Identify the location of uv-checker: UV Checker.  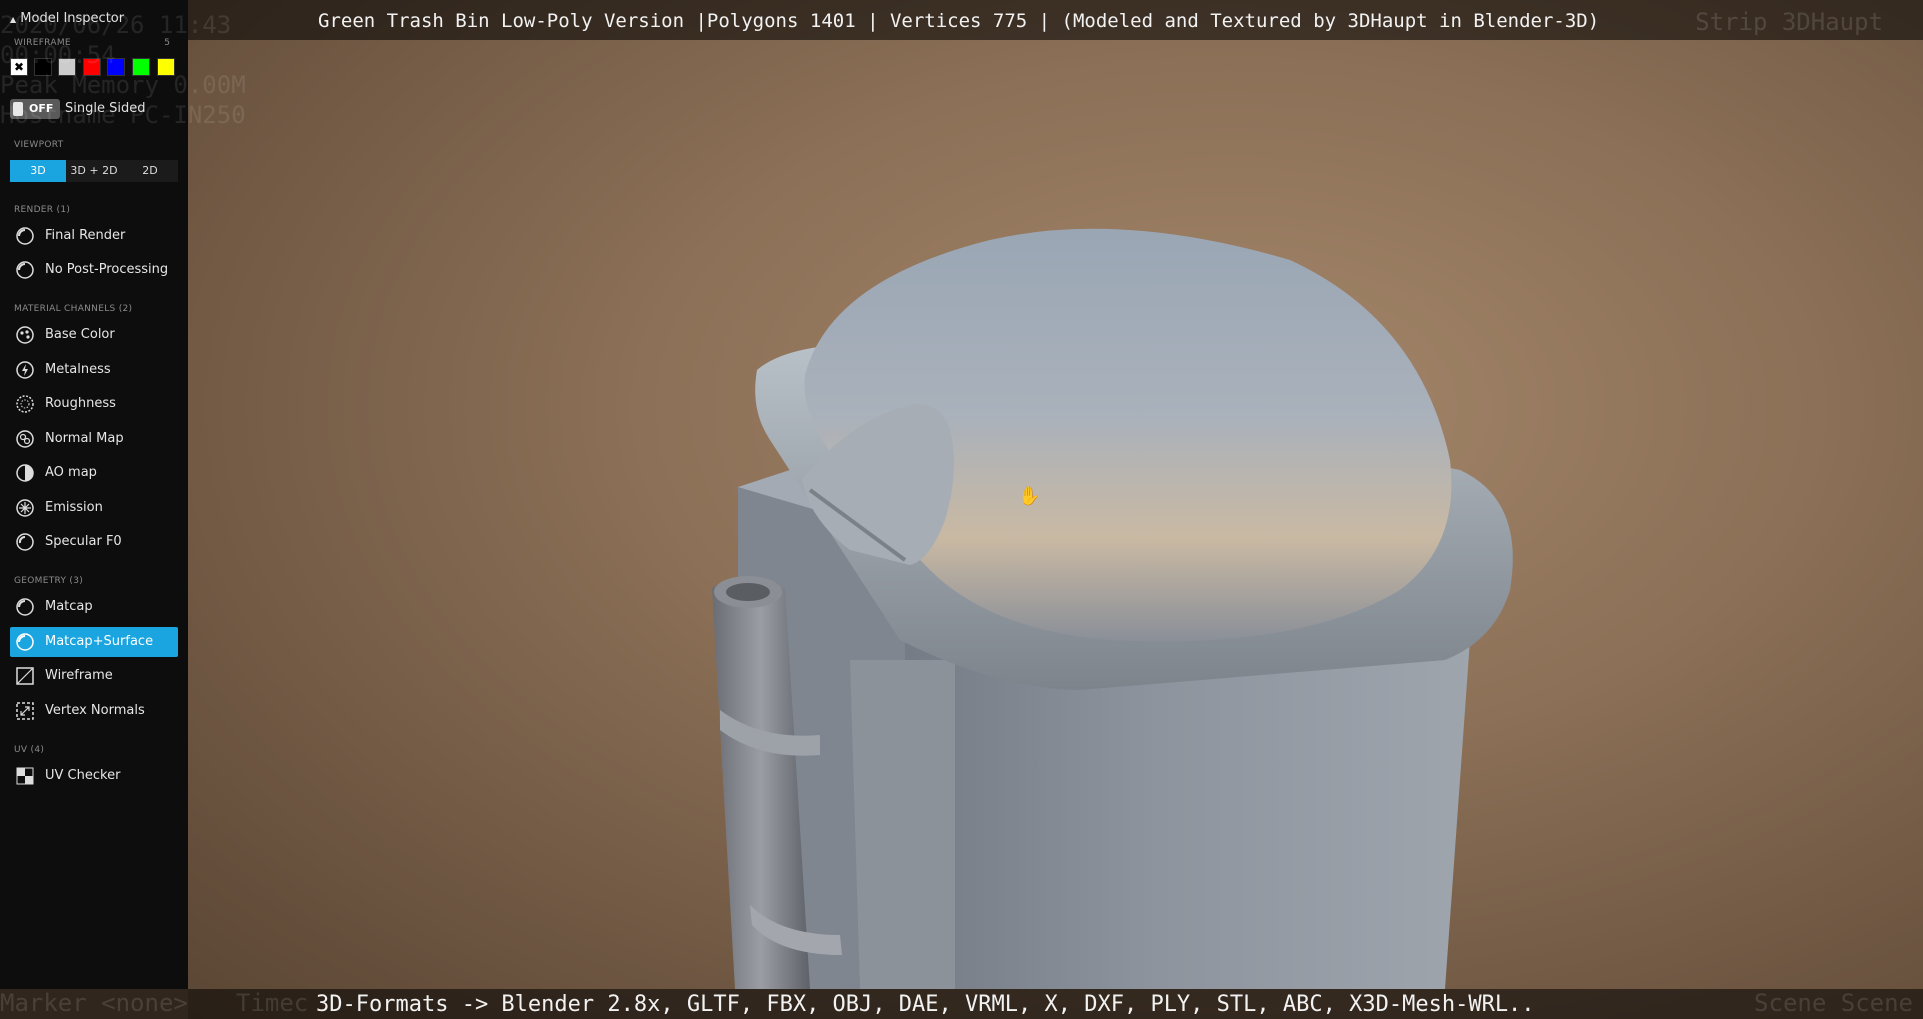
(94, 776).